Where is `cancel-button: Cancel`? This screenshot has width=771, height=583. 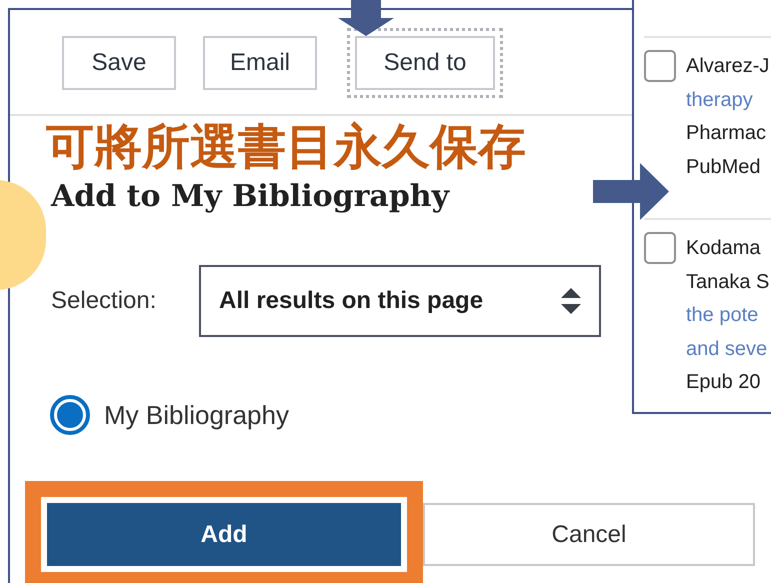
cancel-button: Cancel is located at coordinates (589, 534).